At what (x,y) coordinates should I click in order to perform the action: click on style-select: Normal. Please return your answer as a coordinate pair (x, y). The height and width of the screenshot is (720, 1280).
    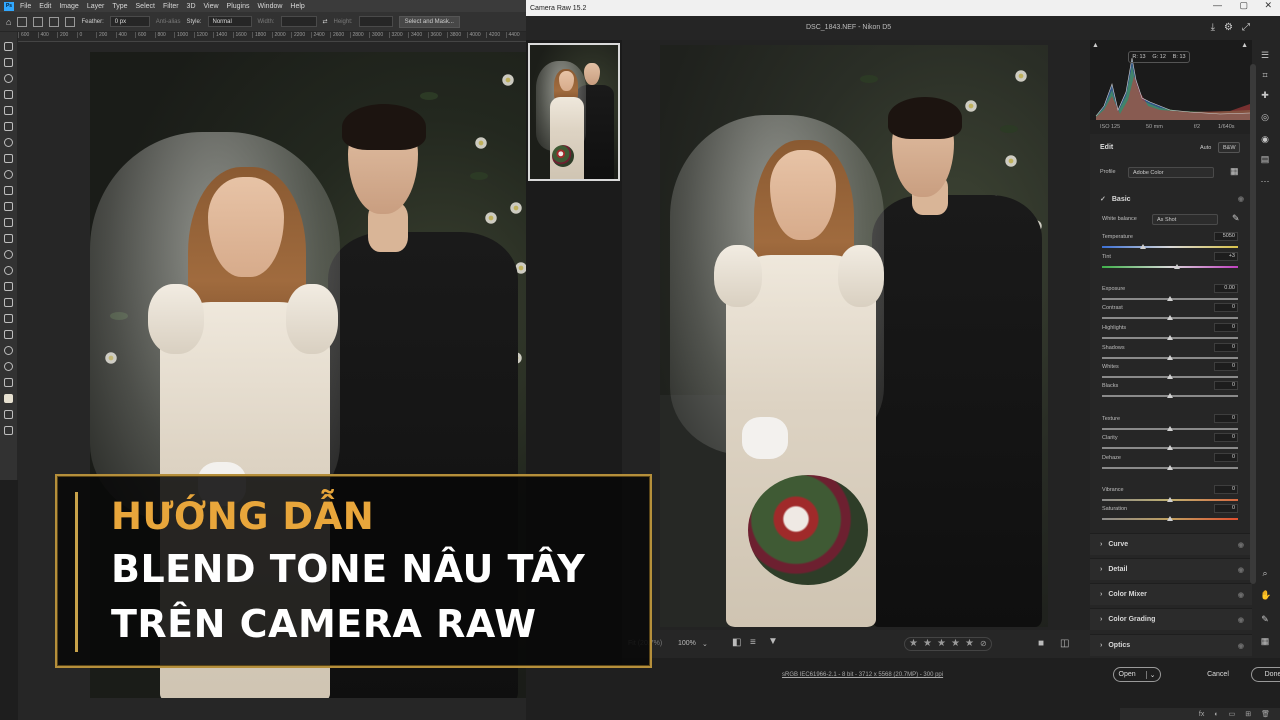
    Looking at the image, I should click on (229, 21).